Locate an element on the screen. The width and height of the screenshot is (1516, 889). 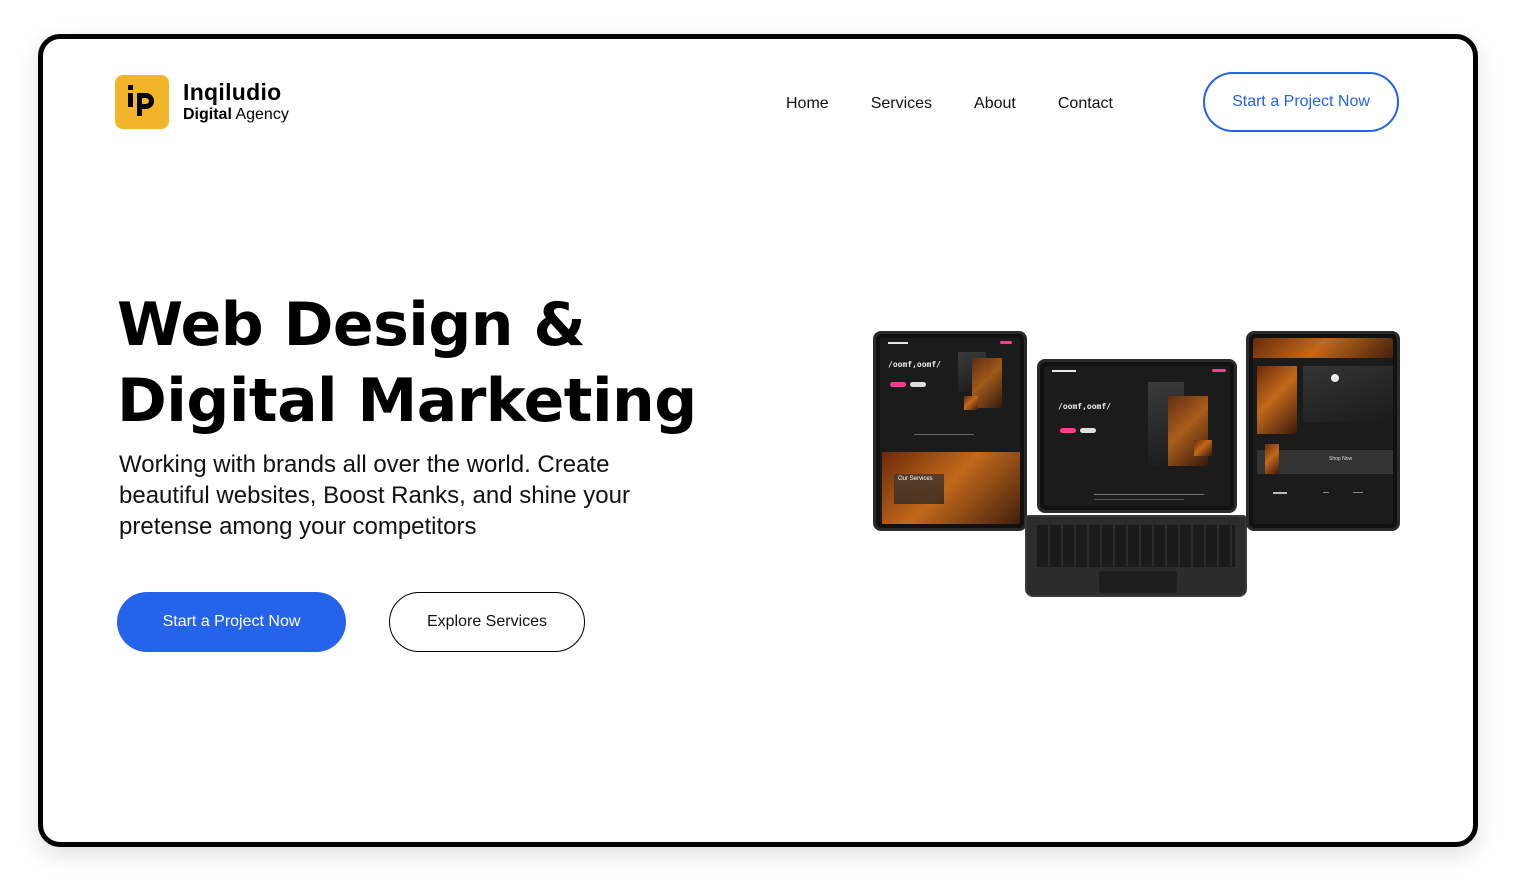
tablet-center: /oomf,oomf/ is located at coordinates (1137, 436).